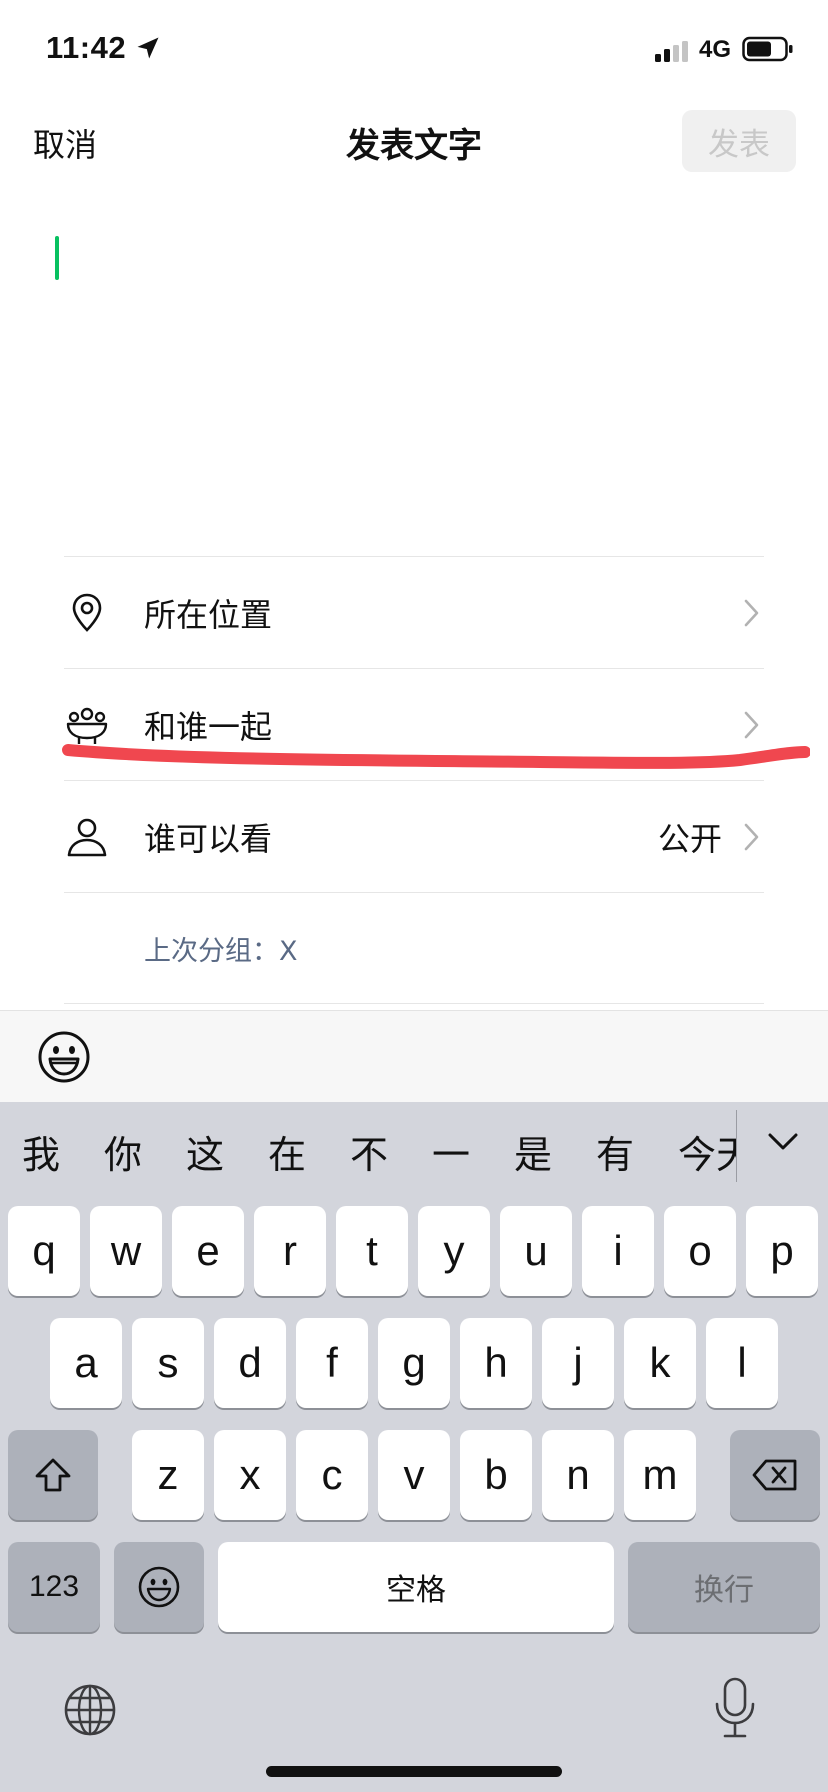  What do you see at coordinates (65, 143) in the screenshot?
I see `cancel-button: 取消` at bounding box center [65, 143].